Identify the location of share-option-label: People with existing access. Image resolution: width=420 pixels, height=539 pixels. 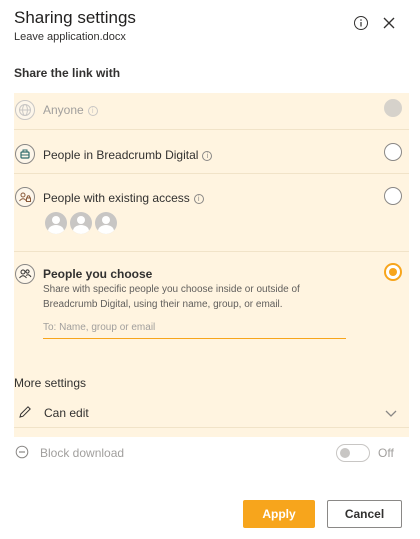
(116, 198).